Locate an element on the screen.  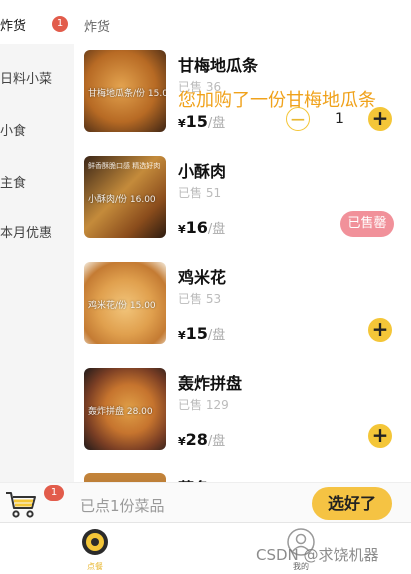
quantity-value: 1 is located at coordinates (339, 119).